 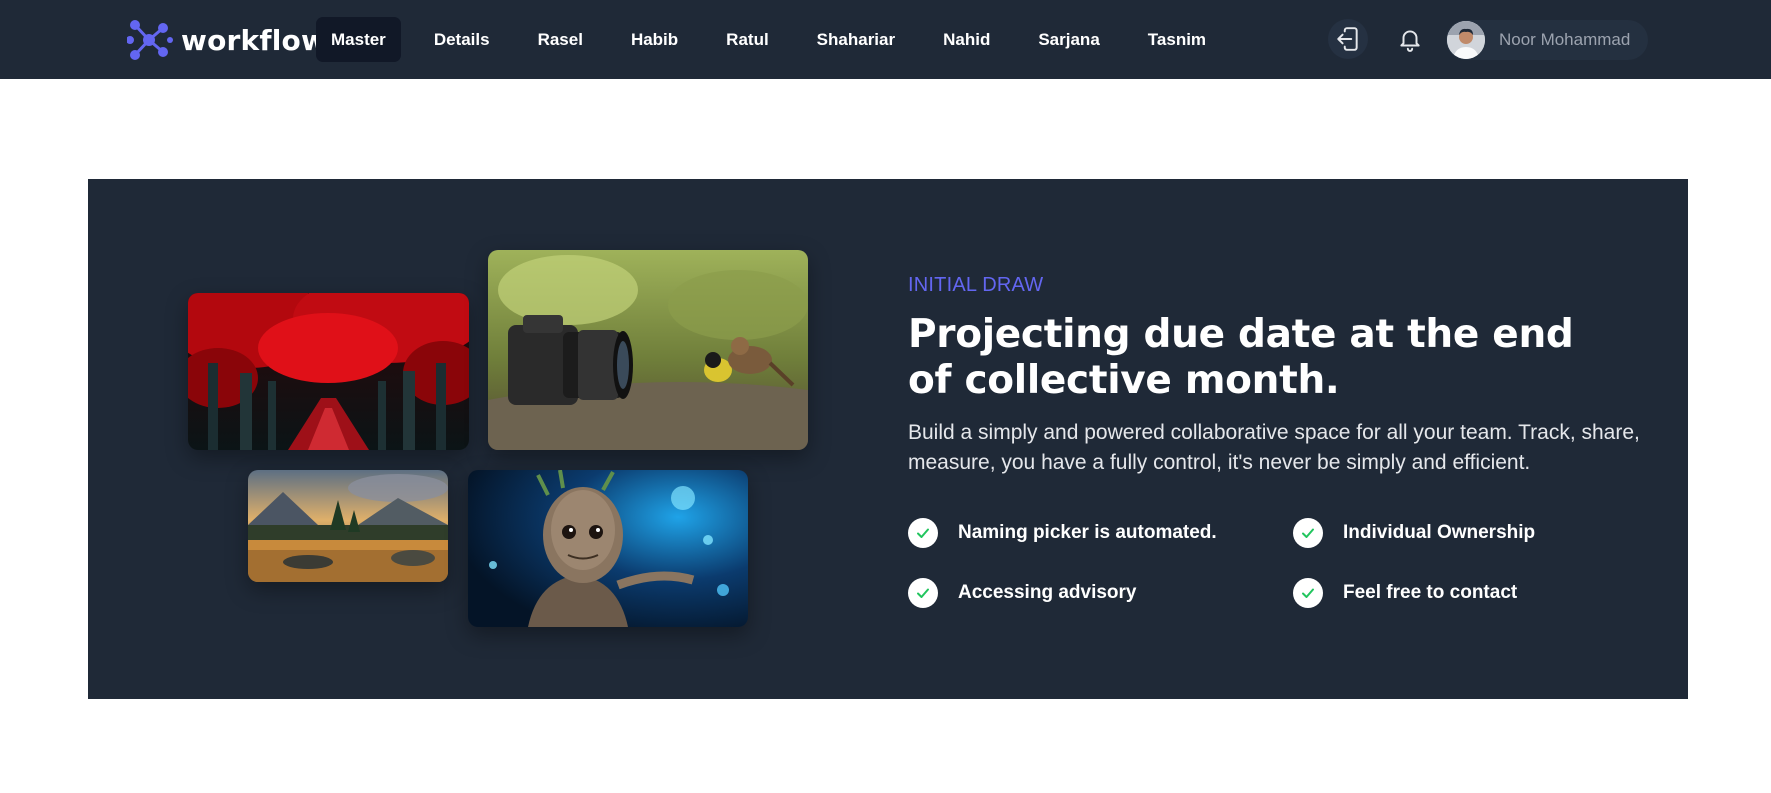 What do you see at coordinates (1430, 592) in the screenshot?
I see `feature-label: Feel free to contact` at bounding box center [1430, 592].